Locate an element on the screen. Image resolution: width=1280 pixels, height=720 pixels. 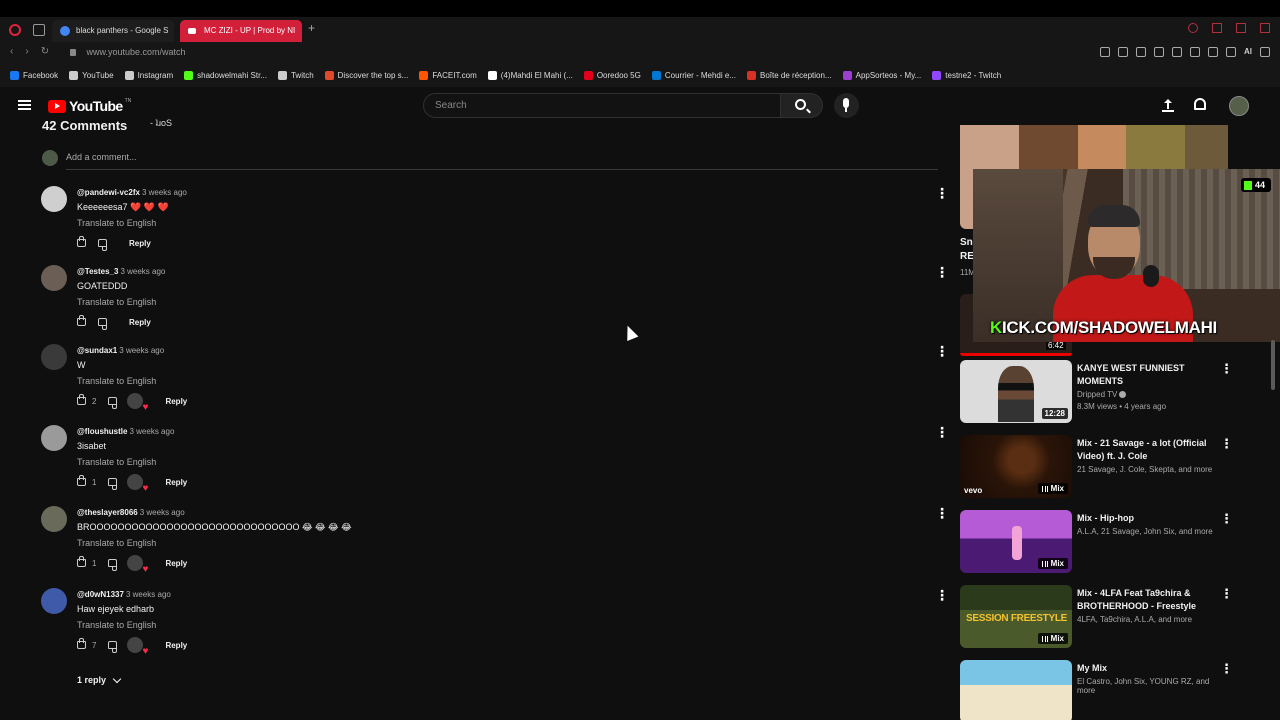
video-thumbnail: vevo Mix is located at coordinates (1016, 466).